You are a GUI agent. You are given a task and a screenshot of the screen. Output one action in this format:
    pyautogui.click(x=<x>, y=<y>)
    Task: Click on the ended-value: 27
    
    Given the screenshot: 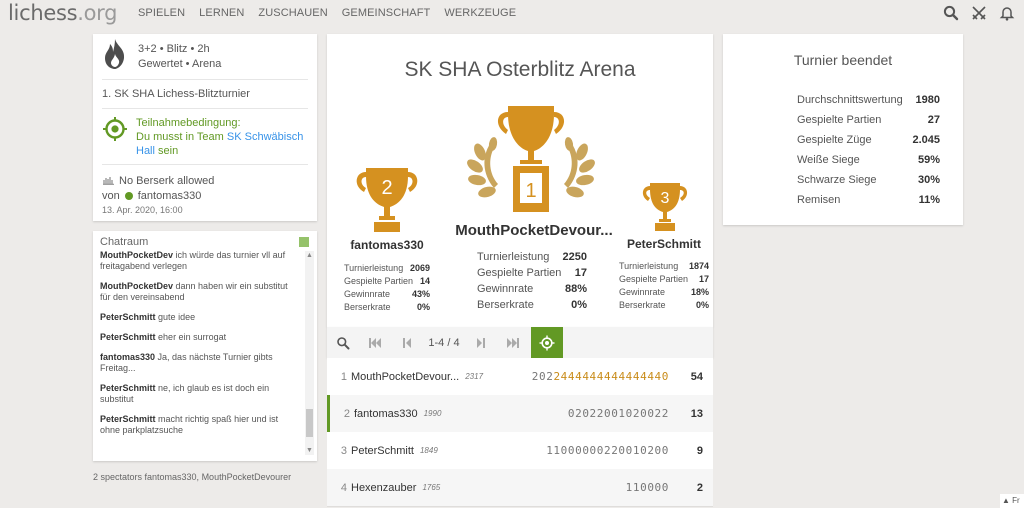 What is the action you would take?
    pyautogui.click(x=933, y=120)
    